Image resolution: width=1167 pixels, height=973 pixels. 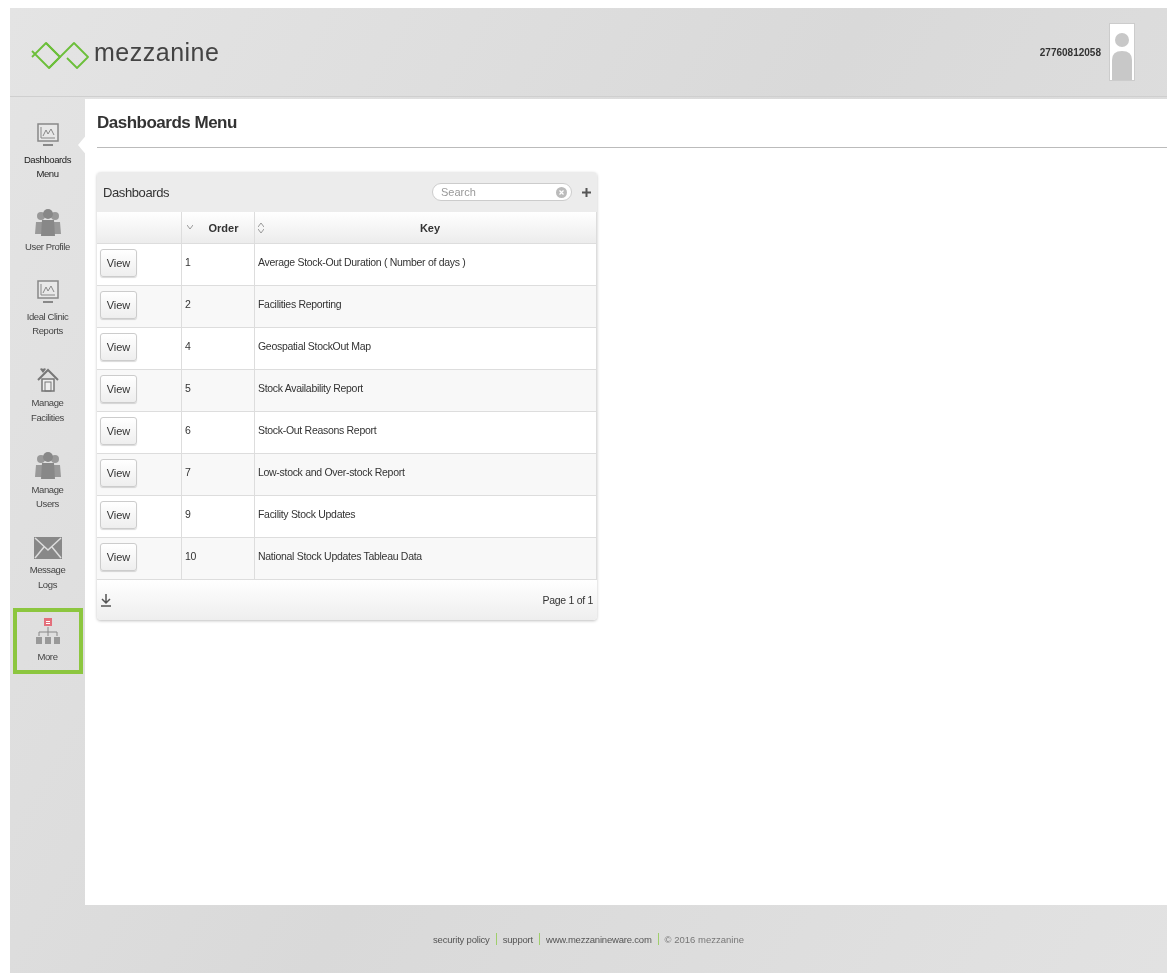 What do you see at coordinates (1070, 52) in the screenshot?
I see `username: 27760812058` at bounding box center [1070, 52].